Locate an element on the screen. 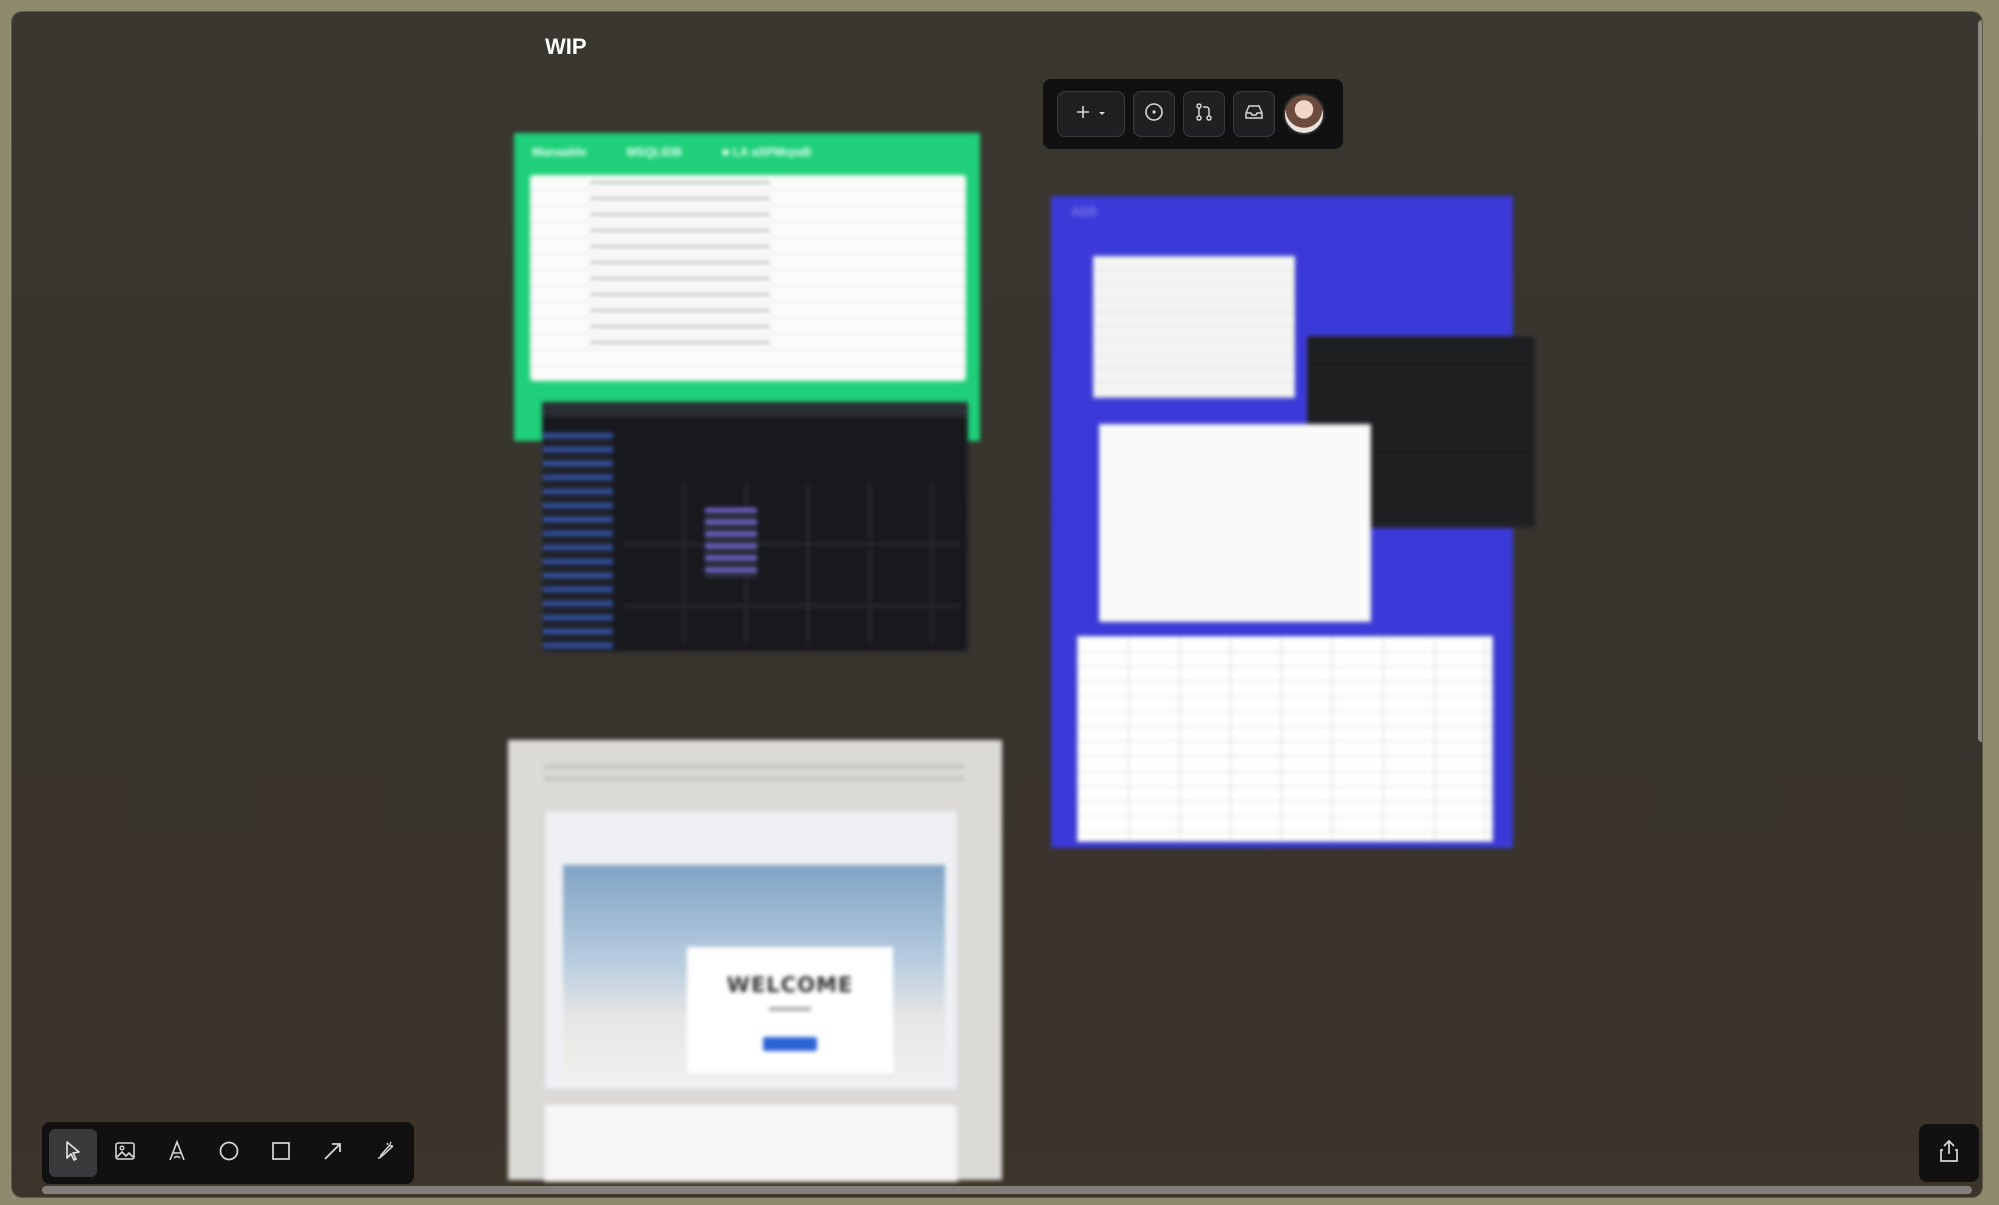 This screenshot has height=1205, width=1999. brush-tool is located at coordinates (385, 1153).